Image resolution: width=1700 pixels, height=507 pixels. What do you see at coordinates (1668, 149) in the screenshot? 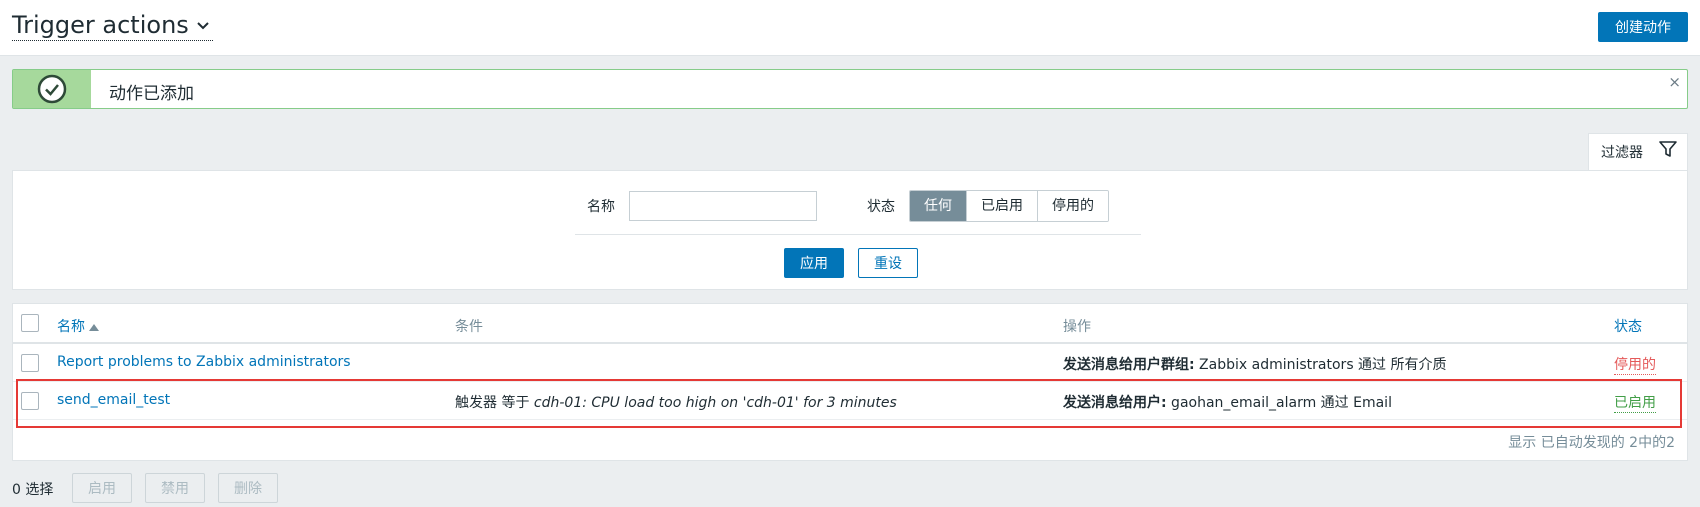
I see `filter-icon` at bounding box center [1668, 149].